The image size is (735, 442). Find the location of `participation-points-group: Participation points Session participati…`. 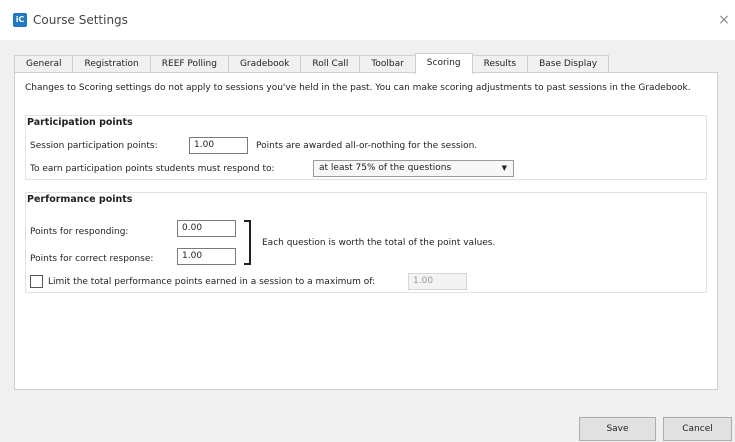

participation-points-group: Participation points Session participati… is located at coordinates (366, 147).